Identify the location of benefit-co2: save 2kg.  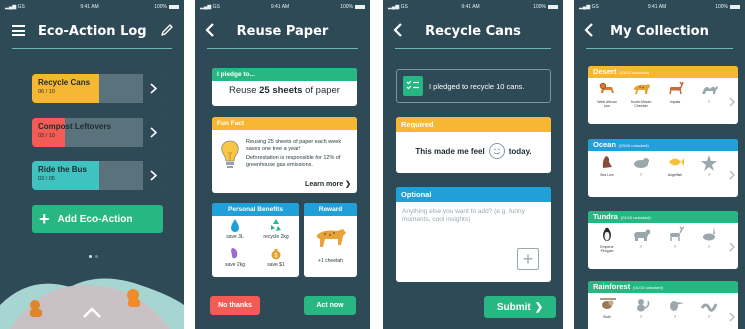
(235, 257).